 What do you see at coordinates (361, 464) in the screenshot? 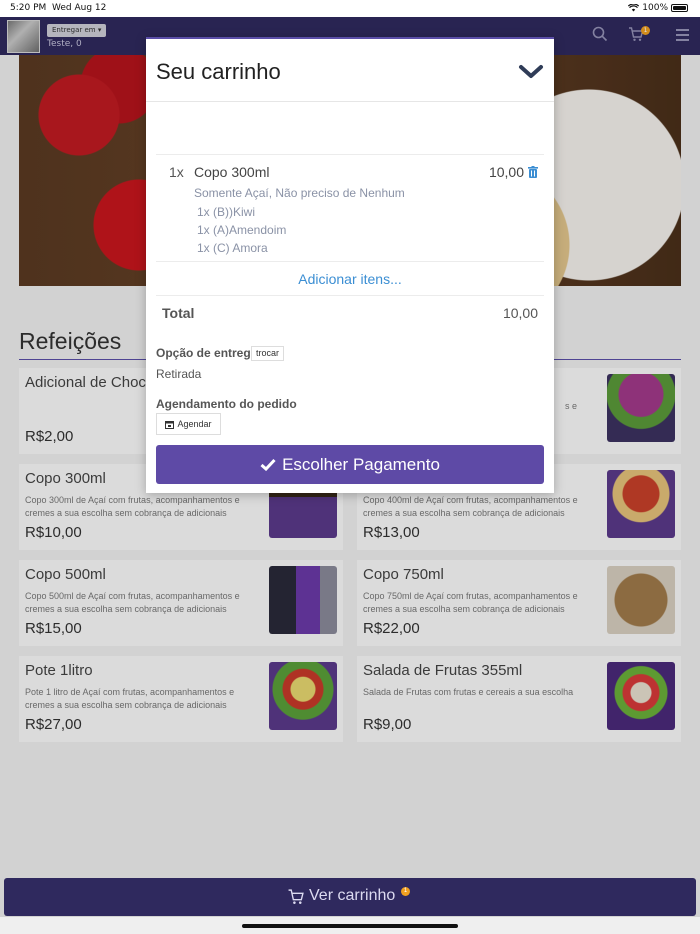
I see `choose-payment-label: Escolher Pagamento` at bounding box center [361, 464].